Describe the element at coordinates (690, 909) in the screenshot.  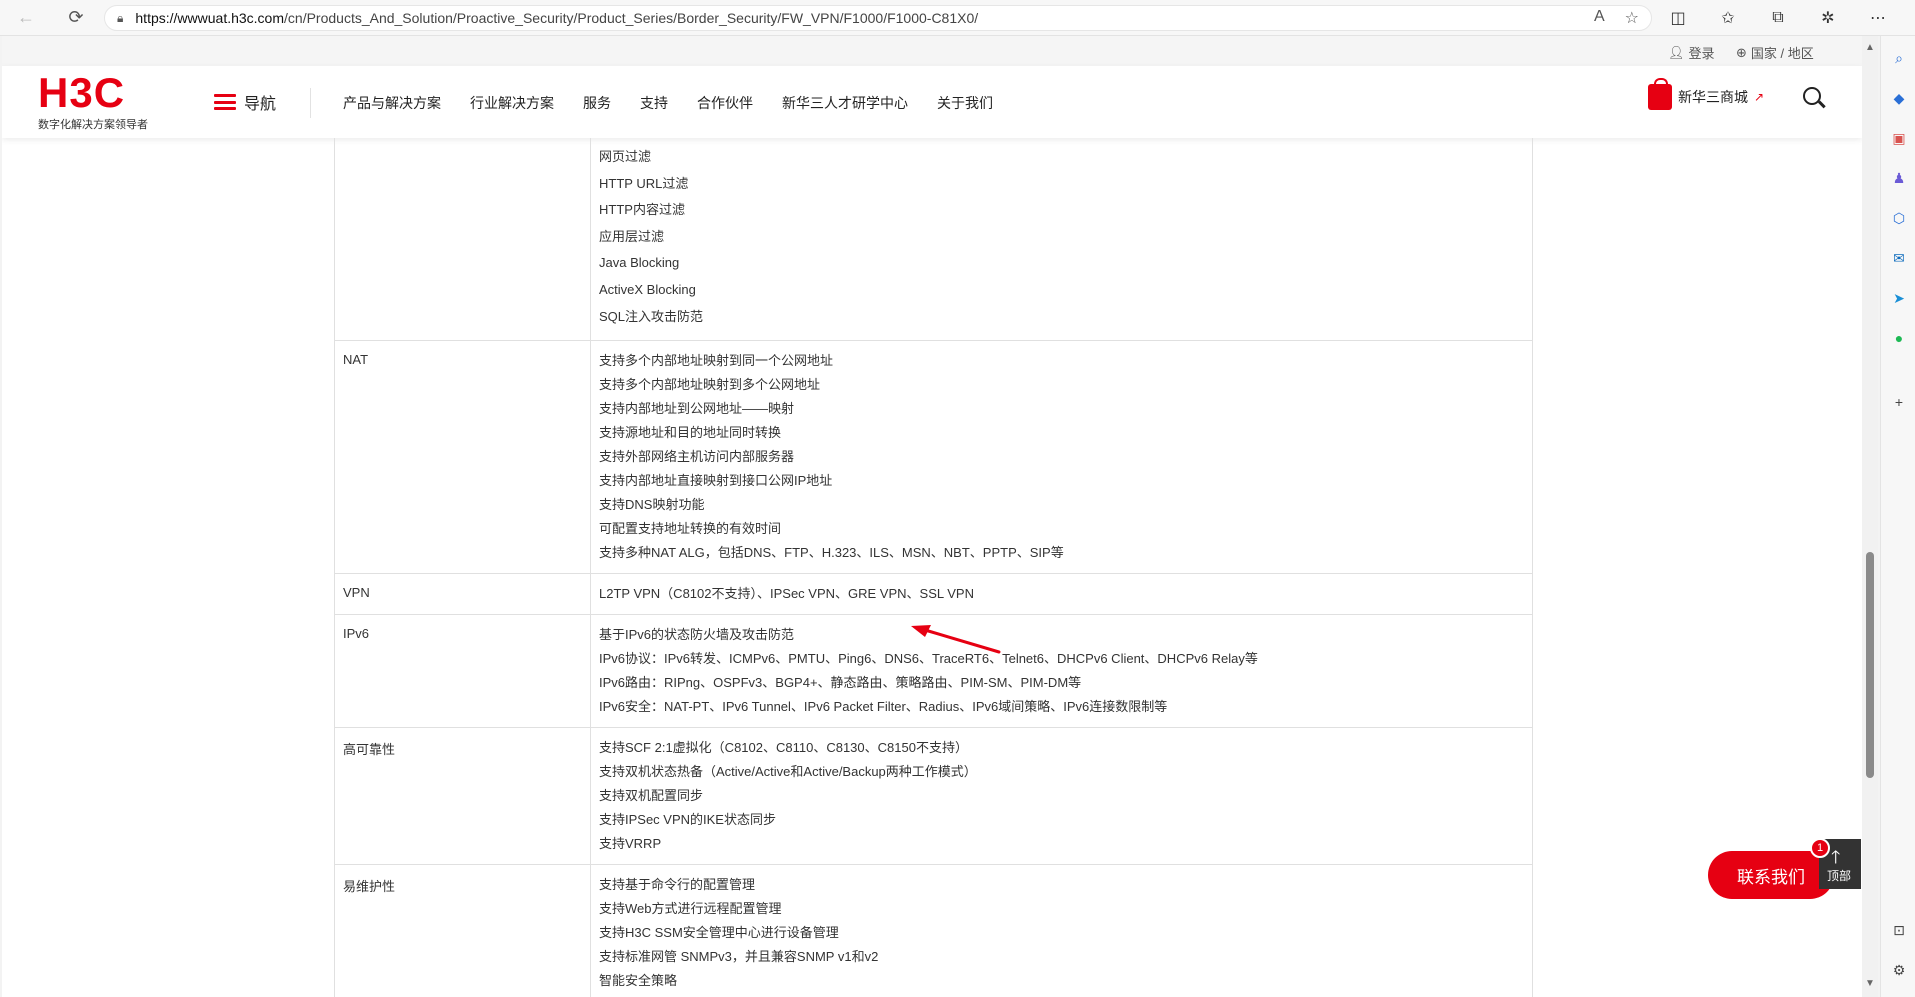
I see `spec-line: 支持Web方式进行远程配置管理` at that location.